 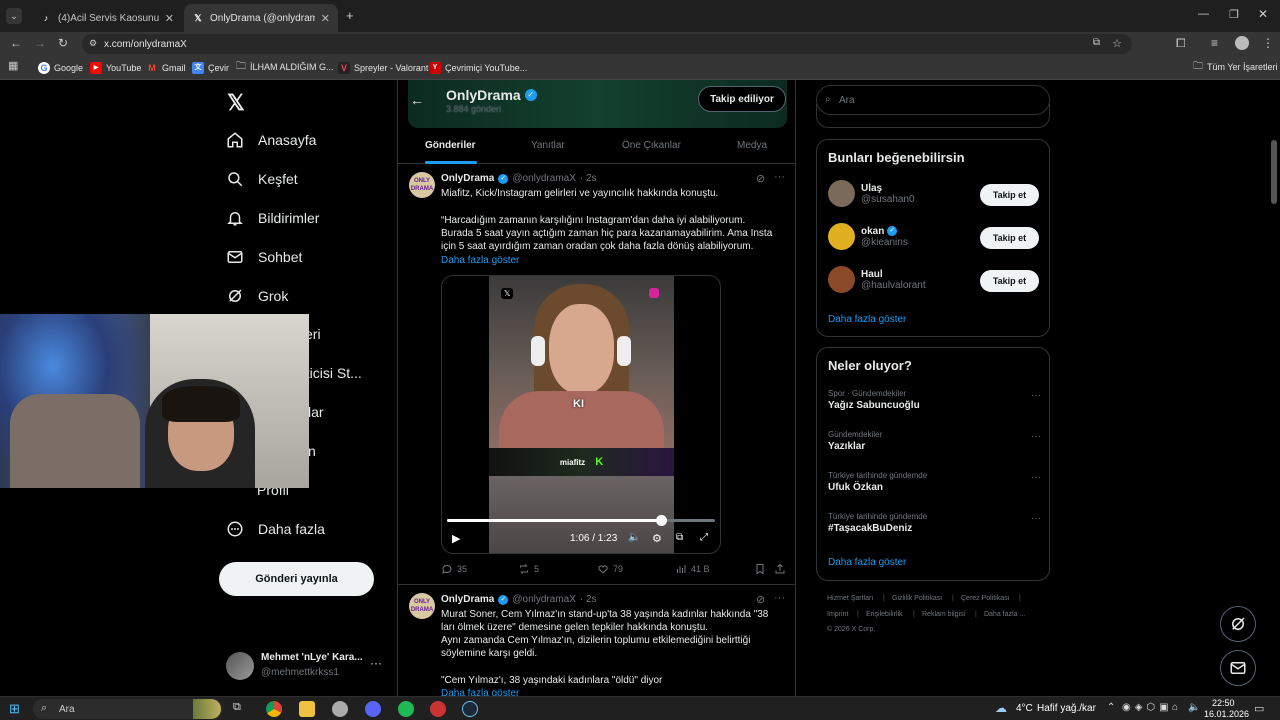 What do you see at coordinates (581, 414) in the screenshot?
I see `video-player: KI 𝕏 miafitz K ▶ 1:06 / 1:23 🔈 ⚙ ⧉ ⤢` at bounding box center [581, 414].